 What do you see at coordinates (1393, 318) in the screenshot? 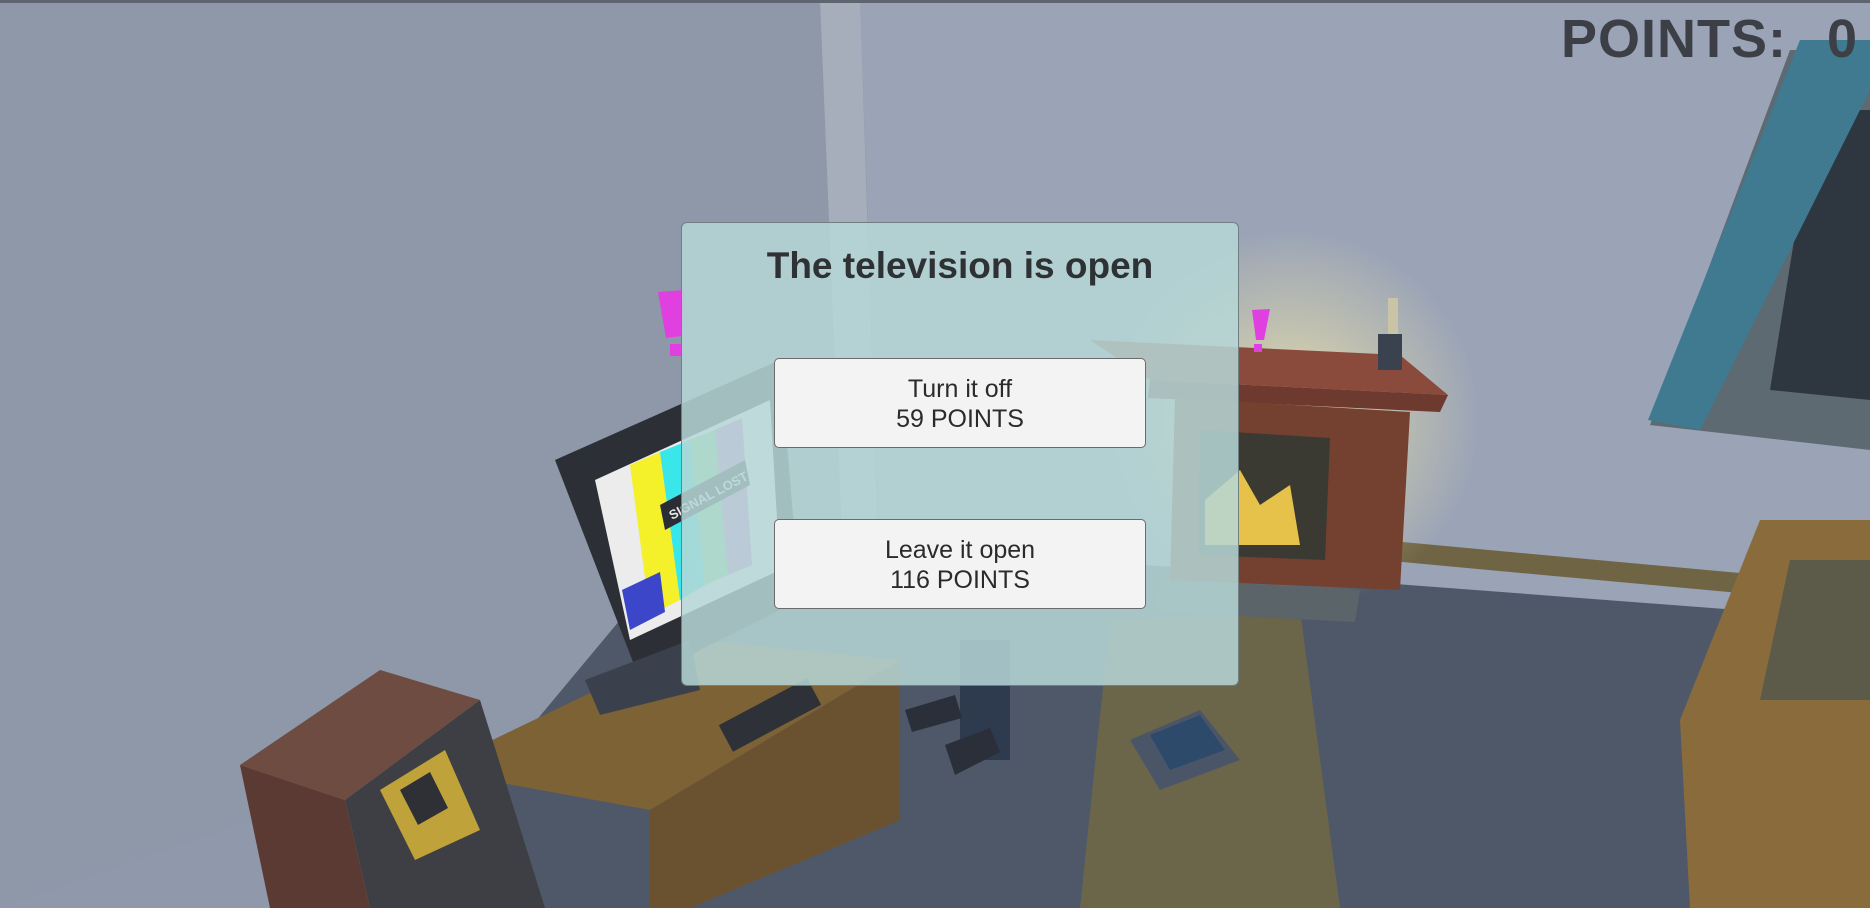
I see `candle` at bounding box center [1393, 318].